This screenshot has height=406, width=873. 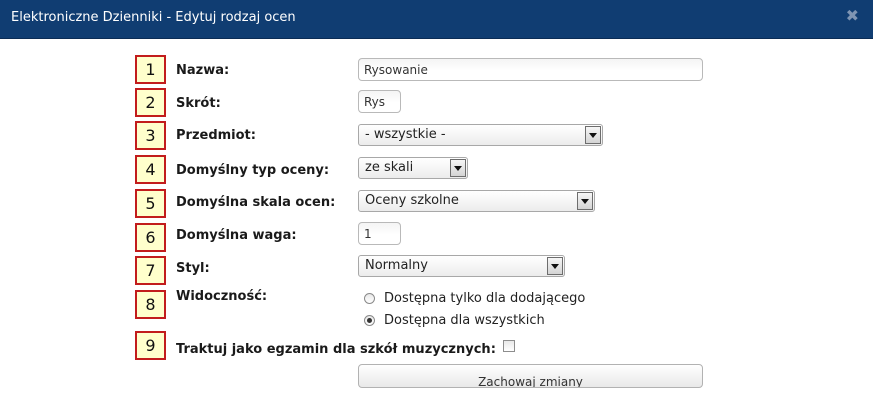 I want to click on row-number-badge: 3, so click(x=150, y=135).